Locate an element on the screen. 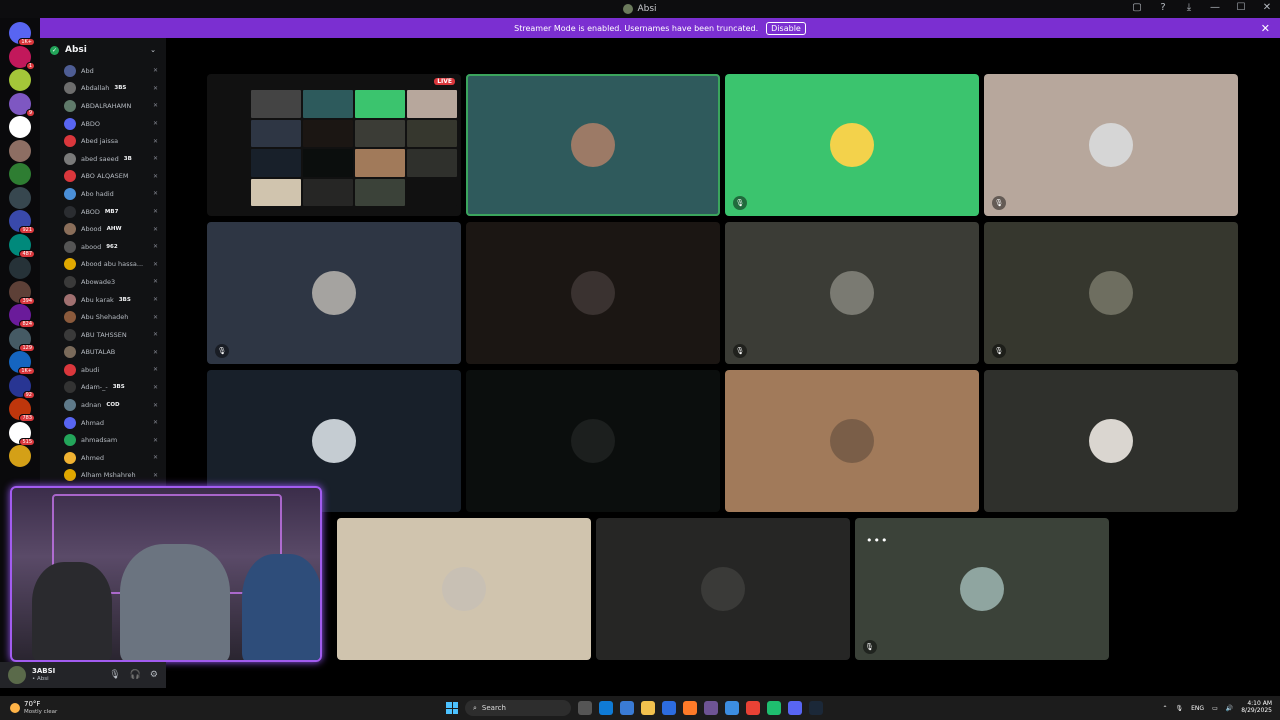 The image size is (1280, 720). more-options-icon: ••• is located at coordinates (877, 540).